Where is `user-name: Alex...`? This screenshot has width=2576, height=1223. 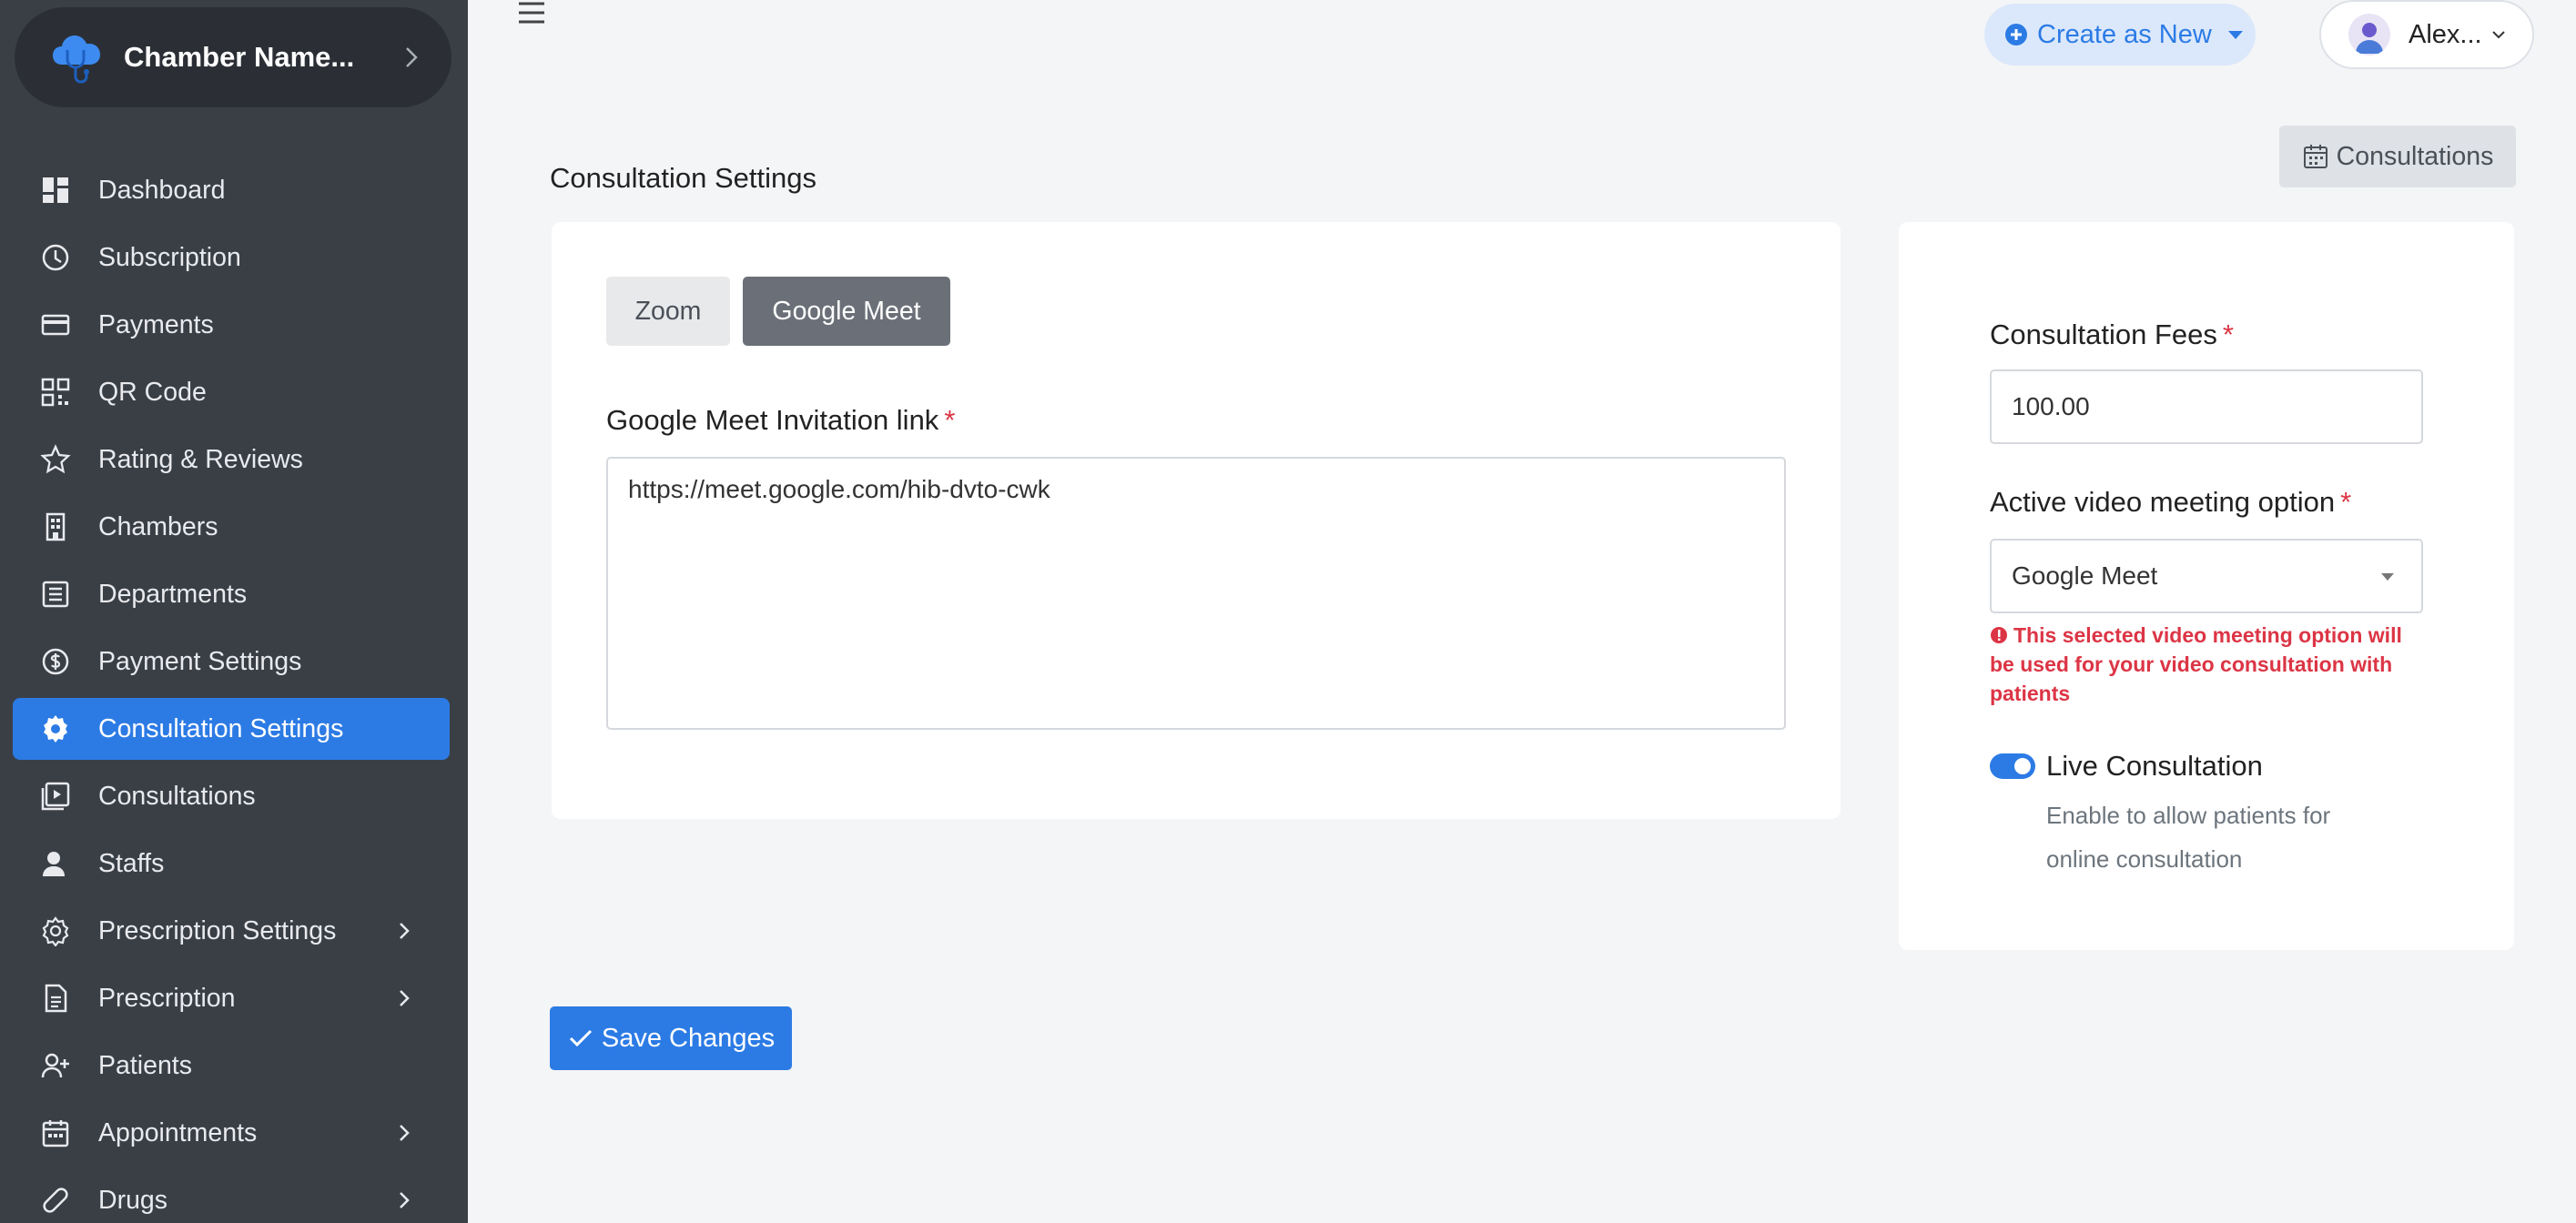 user-name: Alex... is located at coordinates (2445, 34).